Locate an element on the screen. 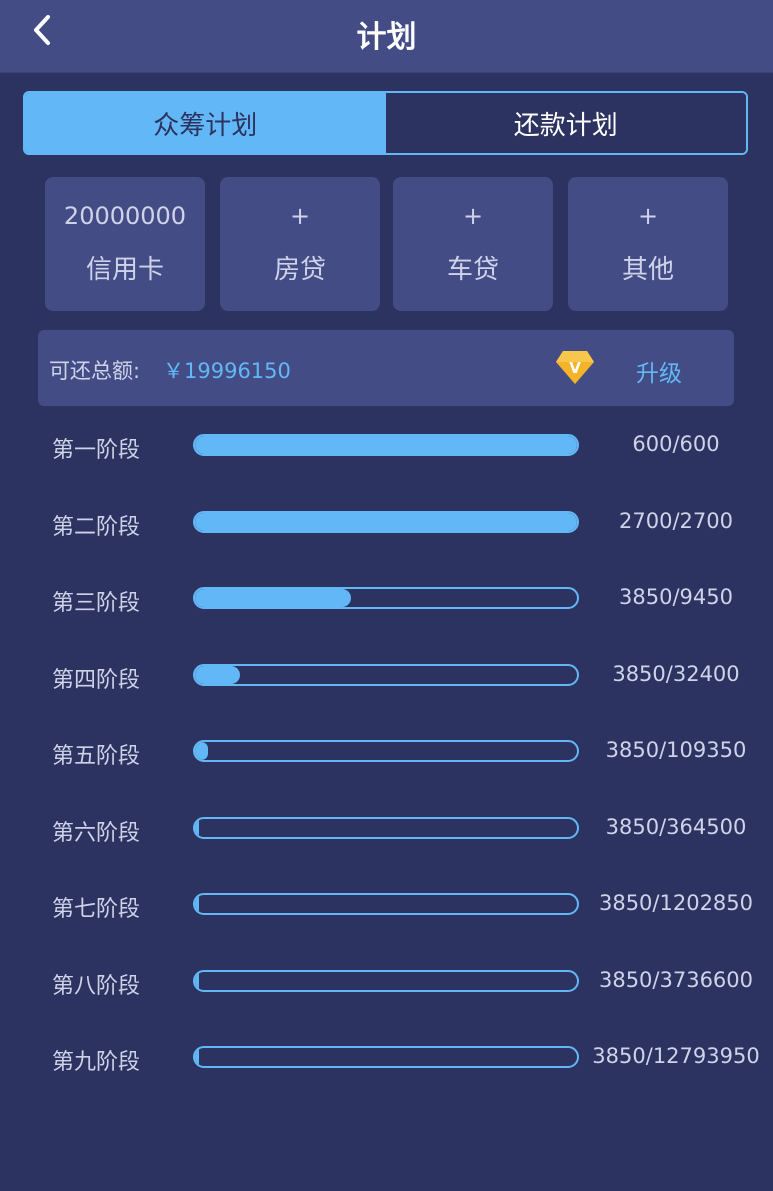  tab-bar: 众筹计划 还款计划 is located at coordinates (385, 123).